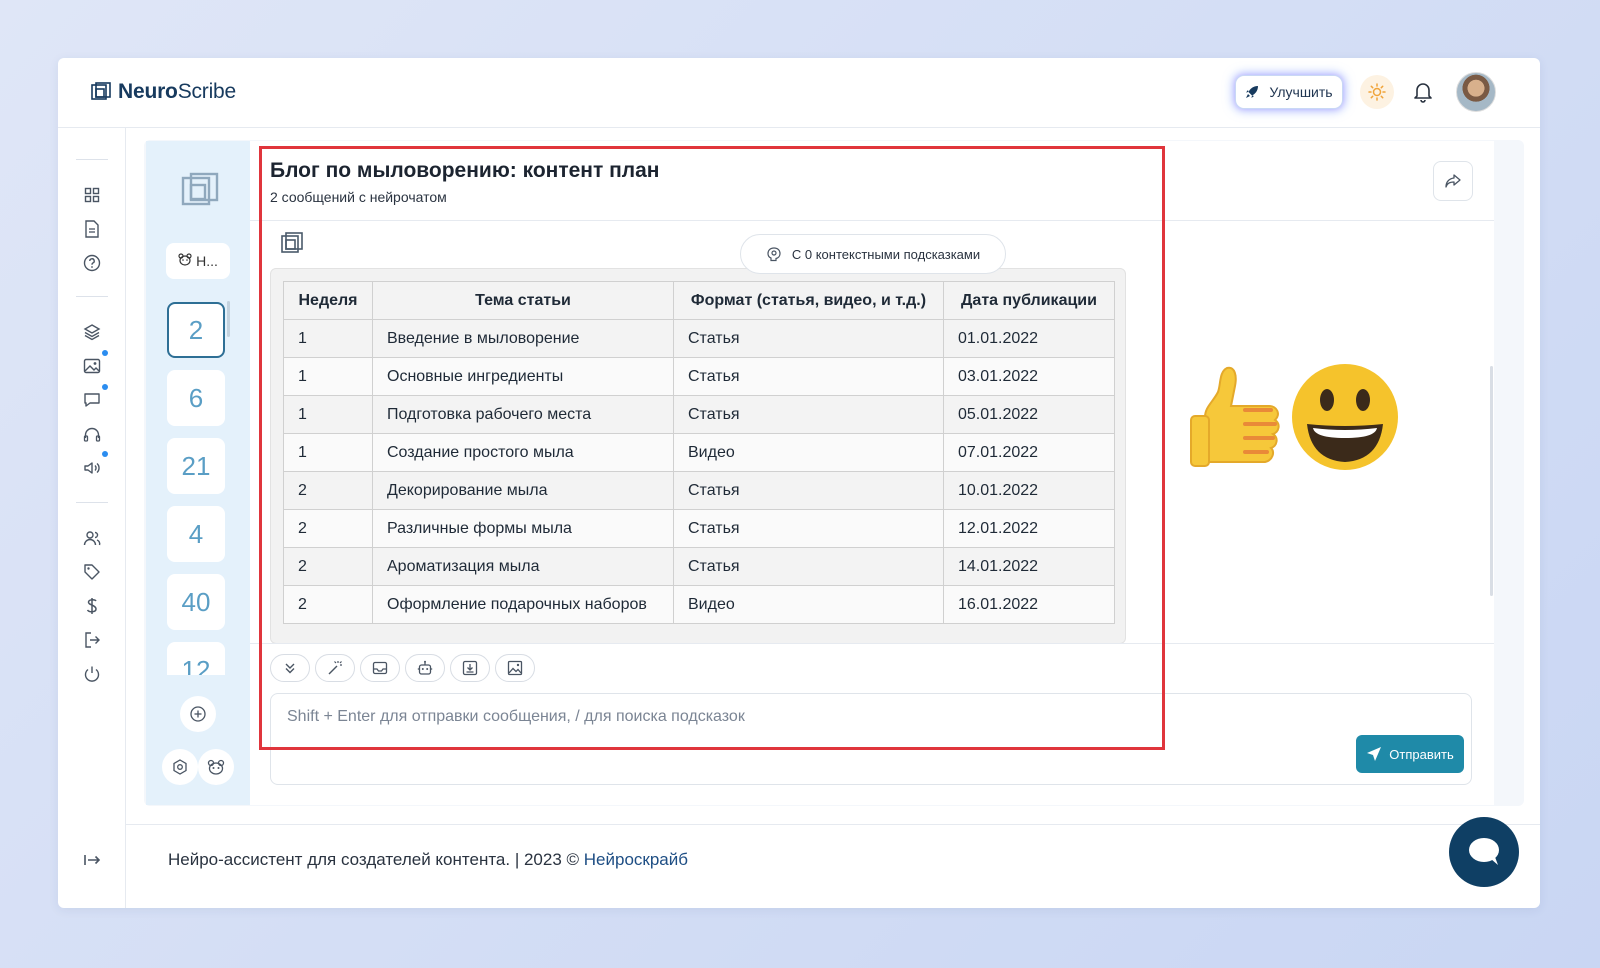 The height and width of the screenshot is (968, 1600). I want to click on table-row: 2 Ароматизация мыла Статья 14.01.2022, so click(699, 566).